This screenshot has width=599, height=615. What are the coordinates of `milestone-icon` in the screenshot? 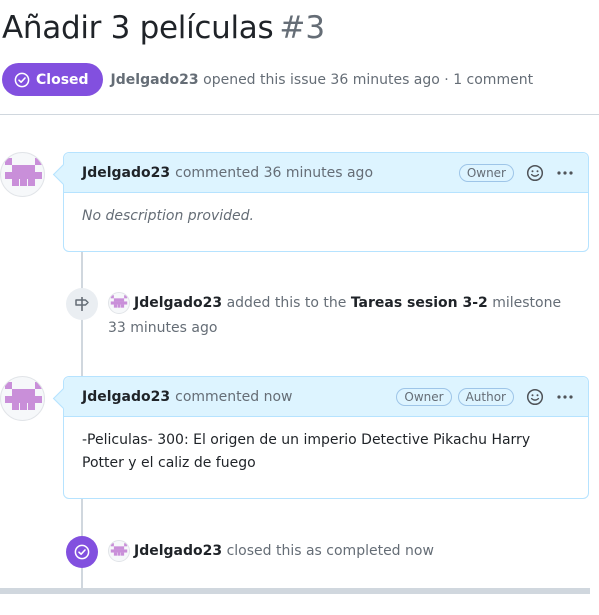 It's located at (82, 304).